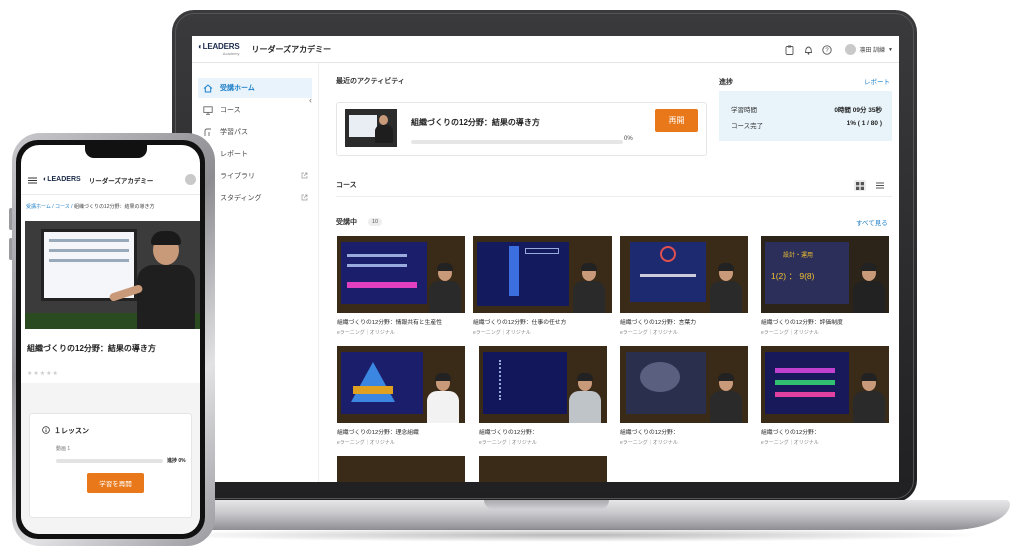  What do you see at coordinates (208, 132) in the screenshot?
I see `path-icon` at bounding box center [208, 132].